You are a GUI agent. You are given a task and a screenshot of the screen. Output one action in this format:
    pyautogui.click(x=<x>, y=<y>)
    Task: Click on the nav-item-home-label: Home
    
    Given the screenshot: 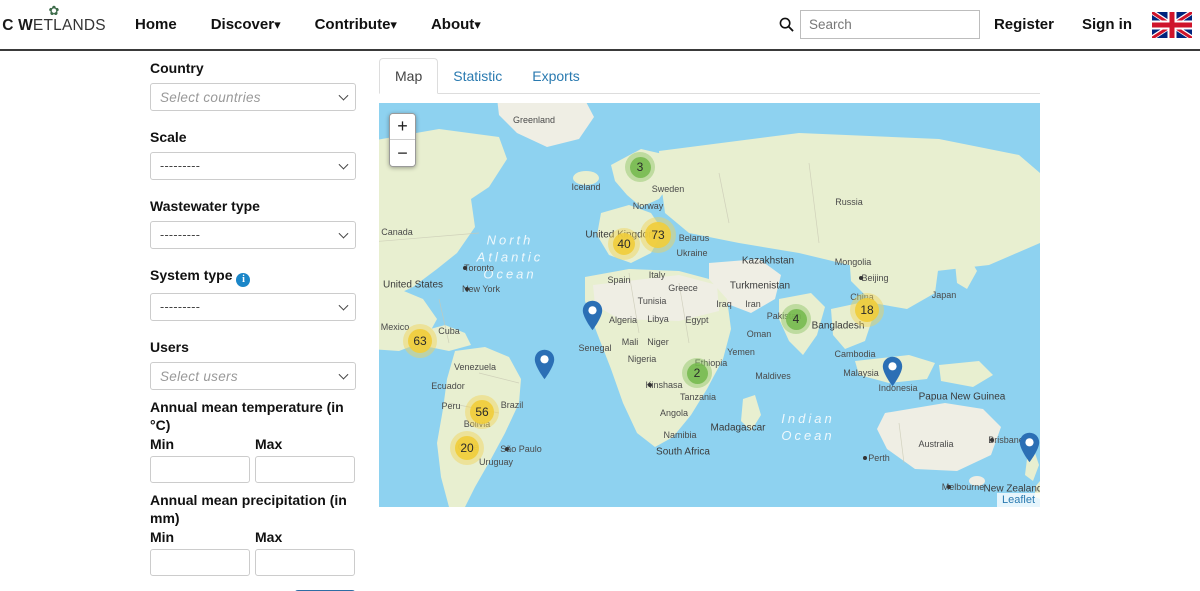 What is the action you would take?
    pyautogui.click(x=156, y=24)
    